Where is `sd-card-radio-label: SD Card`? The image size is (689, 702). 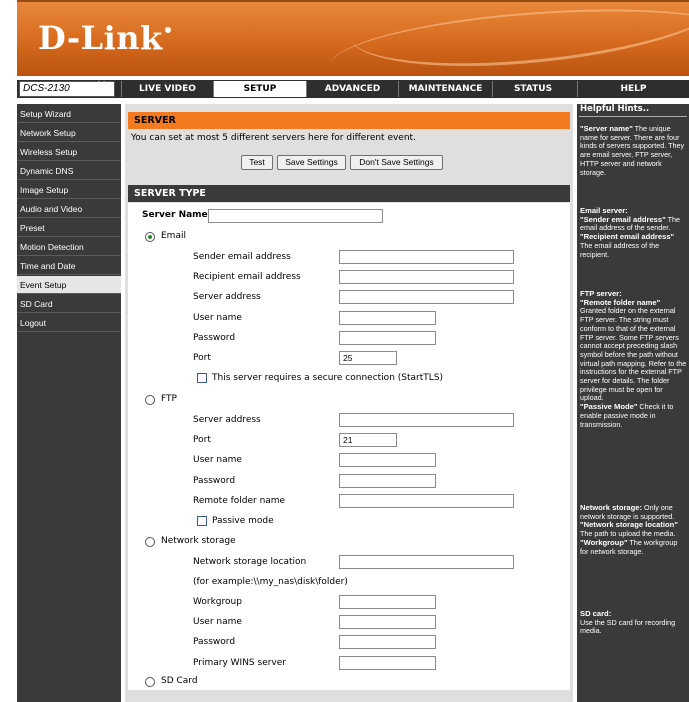
sd-card-radio-label: SD Card is located at coordinates (179, 681).